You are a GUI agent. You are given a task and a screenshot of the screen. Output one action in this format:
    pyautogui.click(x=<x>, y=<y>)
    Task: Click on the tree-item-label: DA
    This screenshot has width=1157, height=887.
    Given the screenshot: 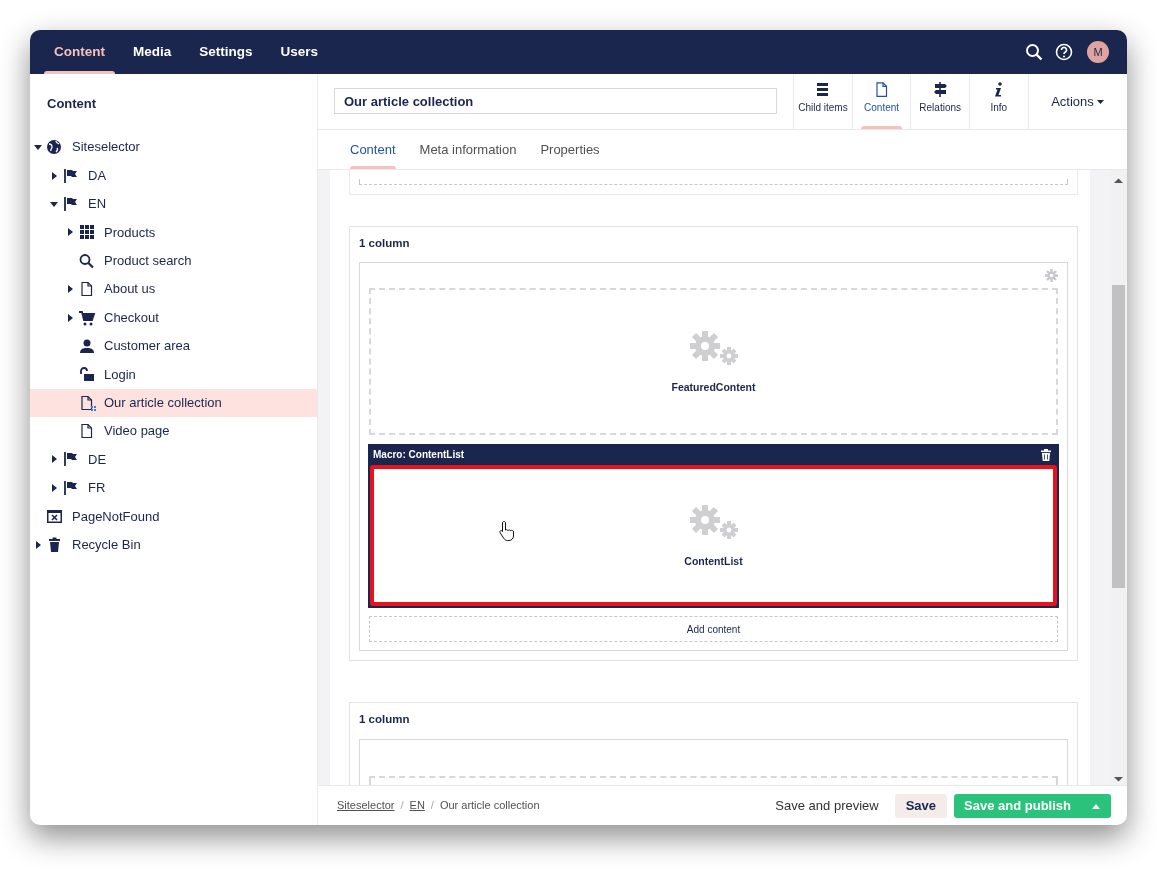 What is the action you would take?
    pyautogui.click(x=97, y=175)
    